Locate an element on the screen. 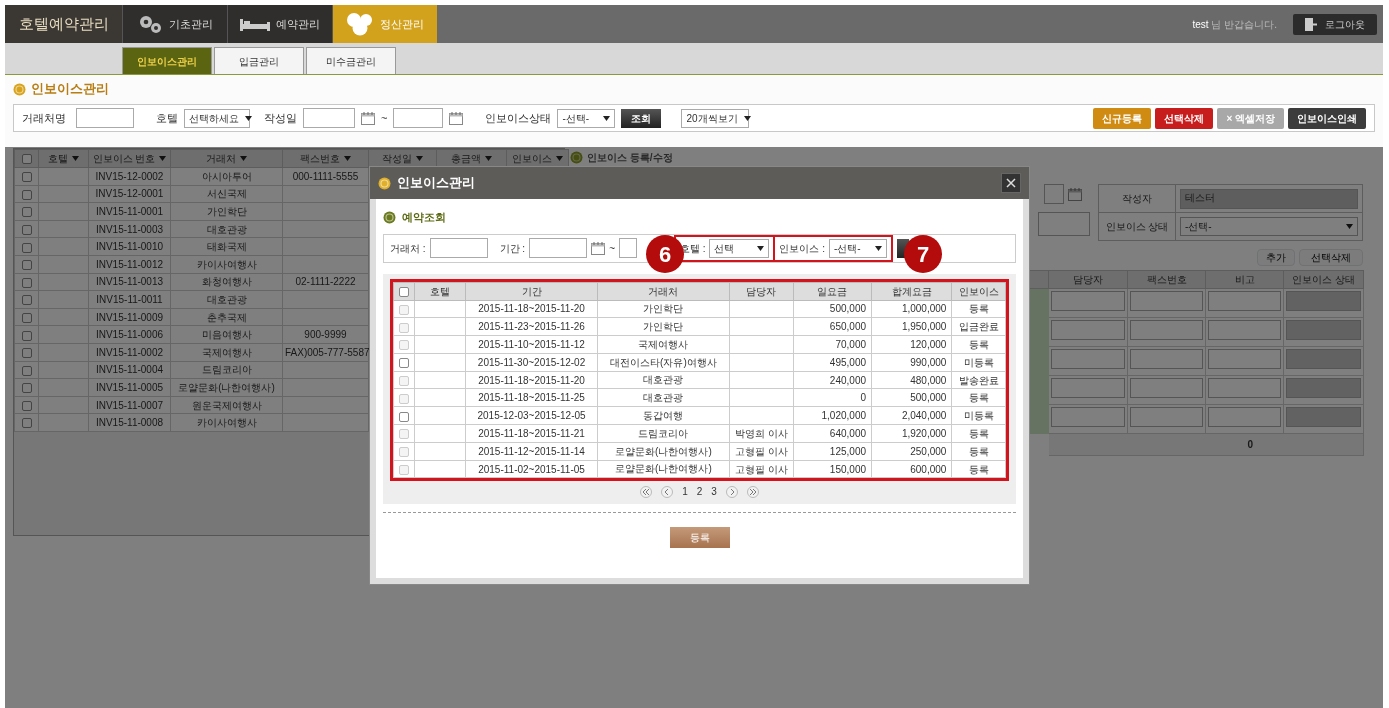 This screenshot has height=708, width=1389. delete-button: 선택삭제 is located at coordinates (1331, 257).